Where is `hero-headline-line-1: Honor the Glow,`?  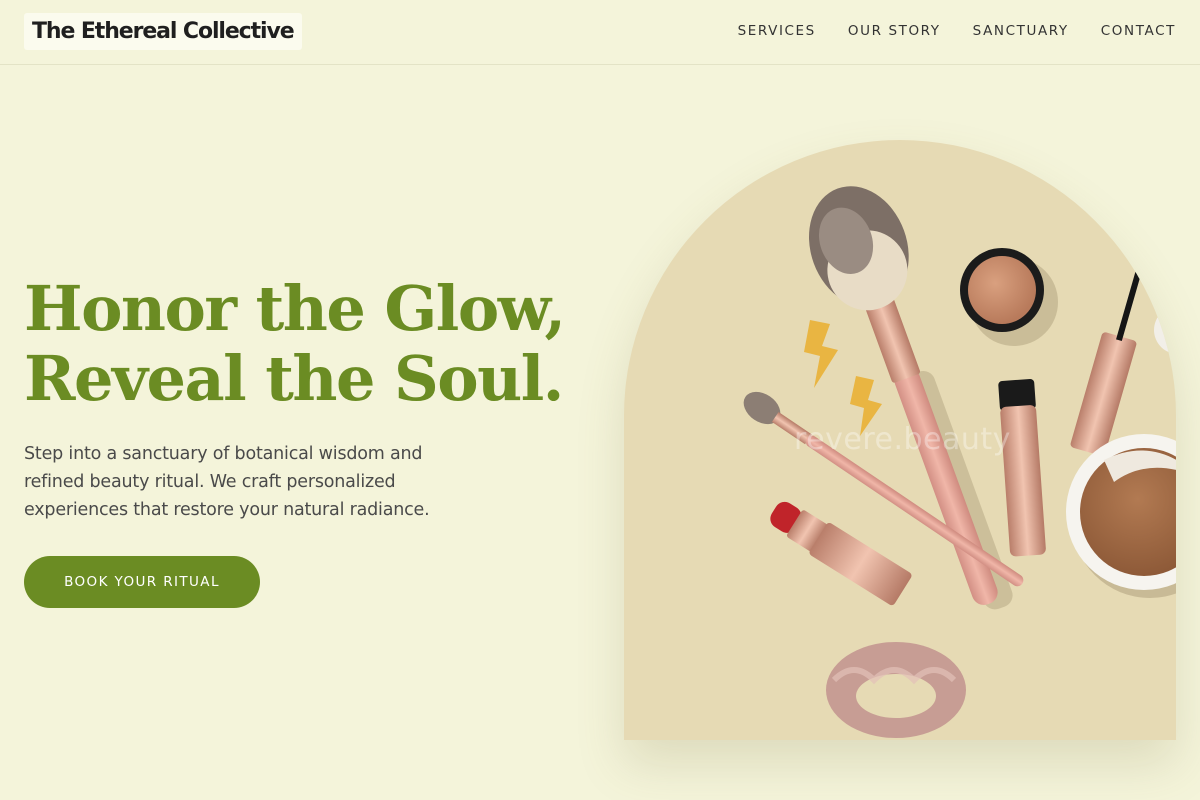
hero-headline-line-1: Honor the Glow, is located at coordinates (295, 308).